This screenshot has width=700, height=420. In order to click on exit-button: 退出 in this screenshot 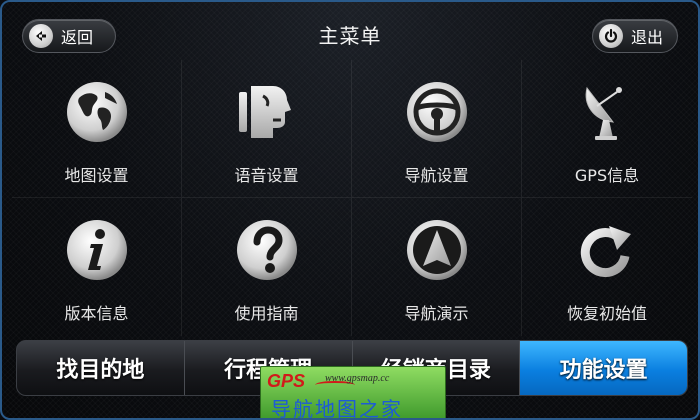, I will do `click(635, 36)`.